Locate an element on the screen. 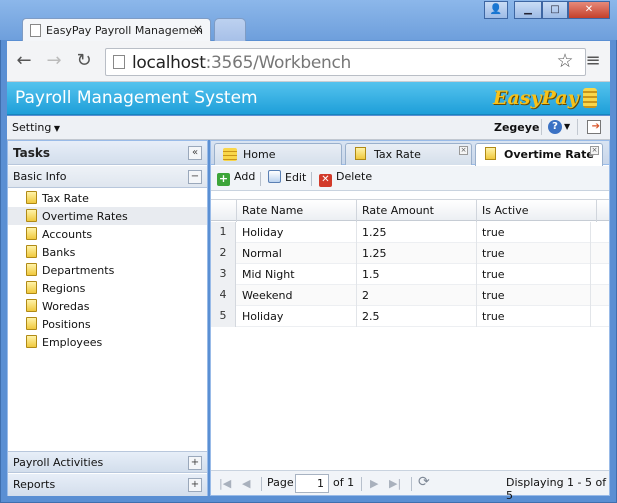 Image resolution: width=617 pixels, height=503 pixels. setting-label: Setting is located at coordinates (32, 127).